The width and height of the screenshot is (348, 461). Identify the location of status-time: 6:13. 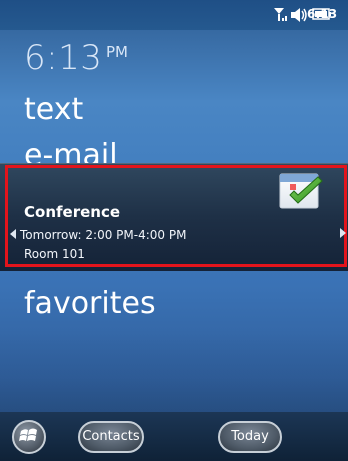
(322, 14).